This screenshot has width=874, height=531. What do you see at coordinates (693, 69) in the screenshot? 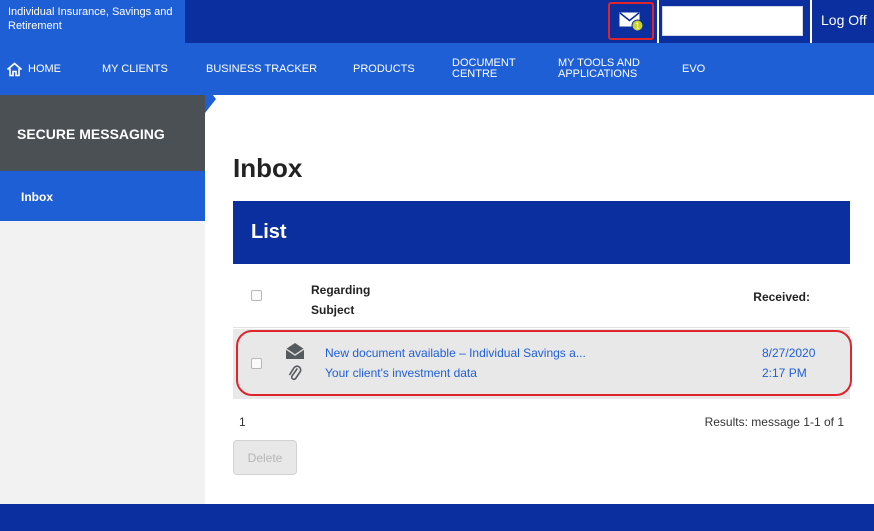
I see `nav-evo: EVO` at bounding box center [693, 69].